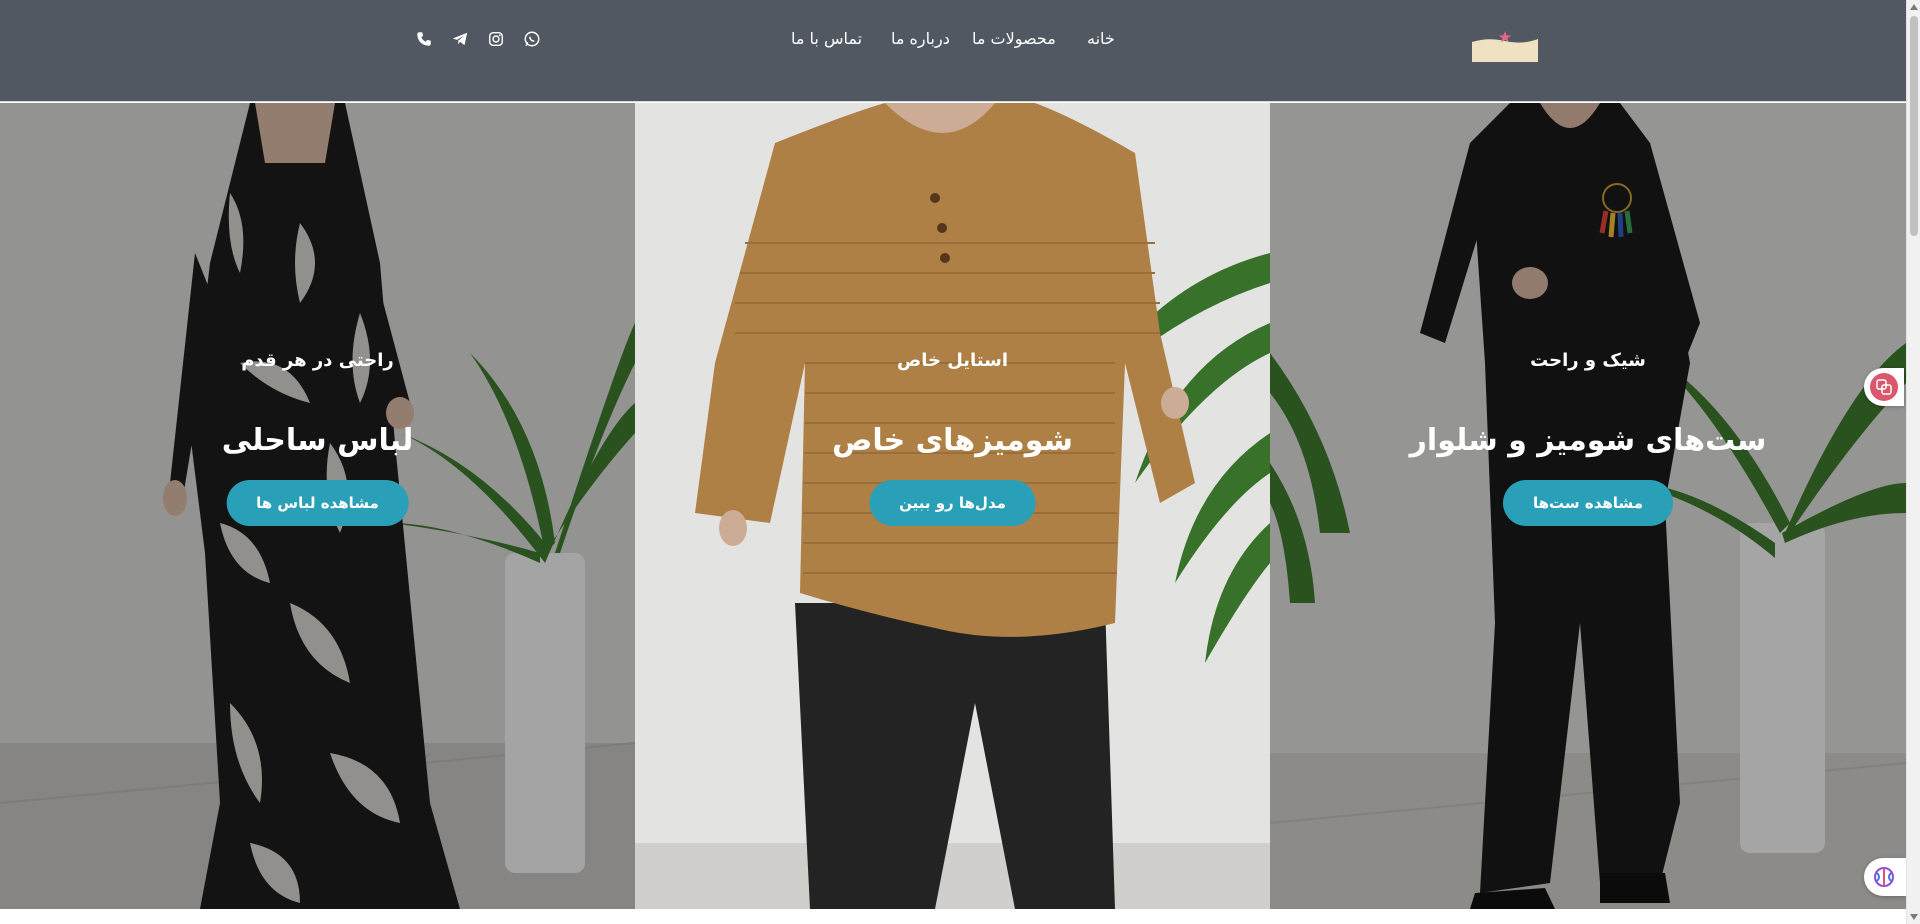 The image size is (1920, 924). Describe the element at coordinates (920, 39) in the screenshot. I see `nav-about: درباره ما` at that location.